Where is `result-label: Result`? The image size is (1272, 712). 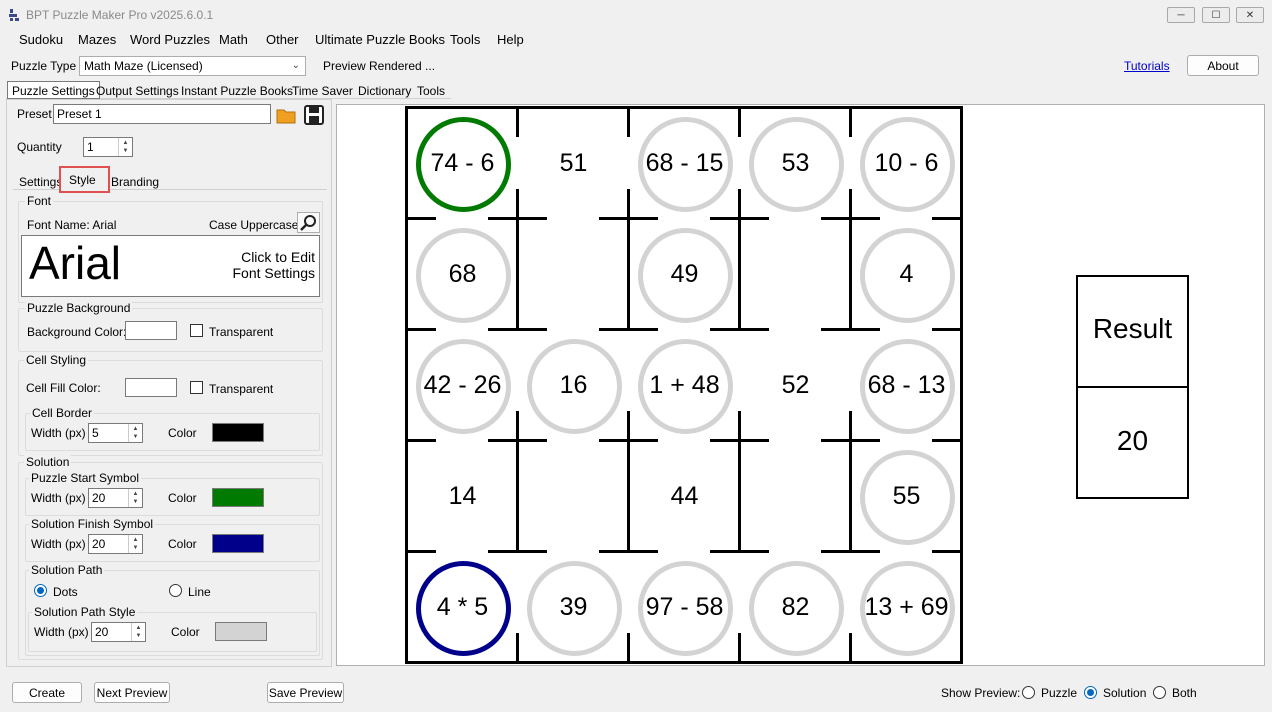
result-label: Result is located at coordinates (1132, 328).